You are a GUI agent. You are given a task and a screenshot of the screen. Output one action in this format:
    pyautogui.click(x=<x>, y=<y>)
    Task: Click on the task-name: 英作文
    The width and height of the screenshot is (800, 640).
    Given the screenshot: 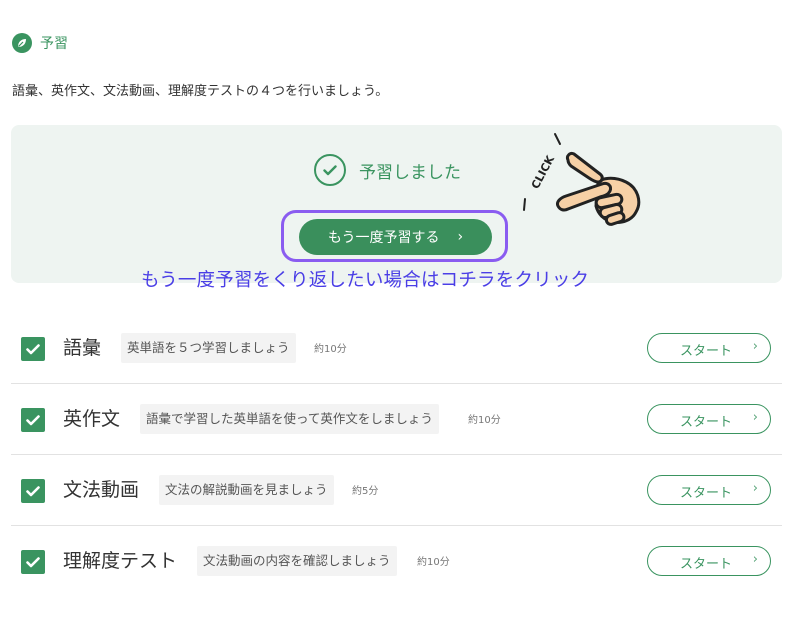 What is the action you would take?
    pyautogui.click(x=92, y=419)
    